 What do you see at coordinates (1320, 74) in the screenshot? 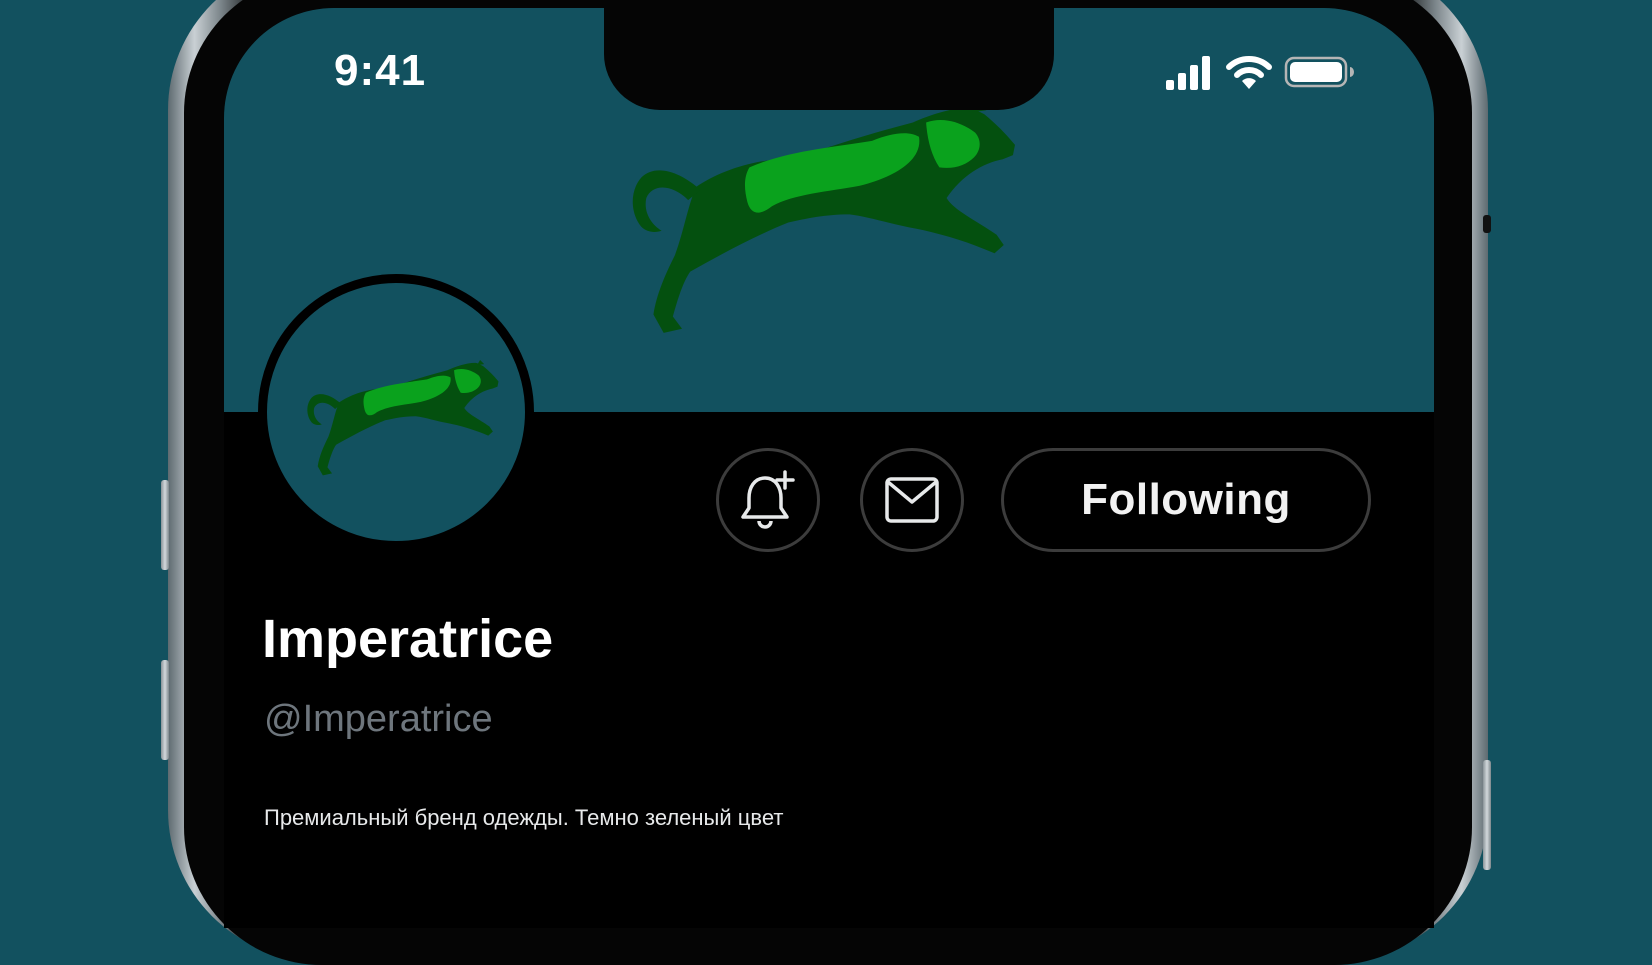
I see `battery-icon` at bounding box center [1320, 74].